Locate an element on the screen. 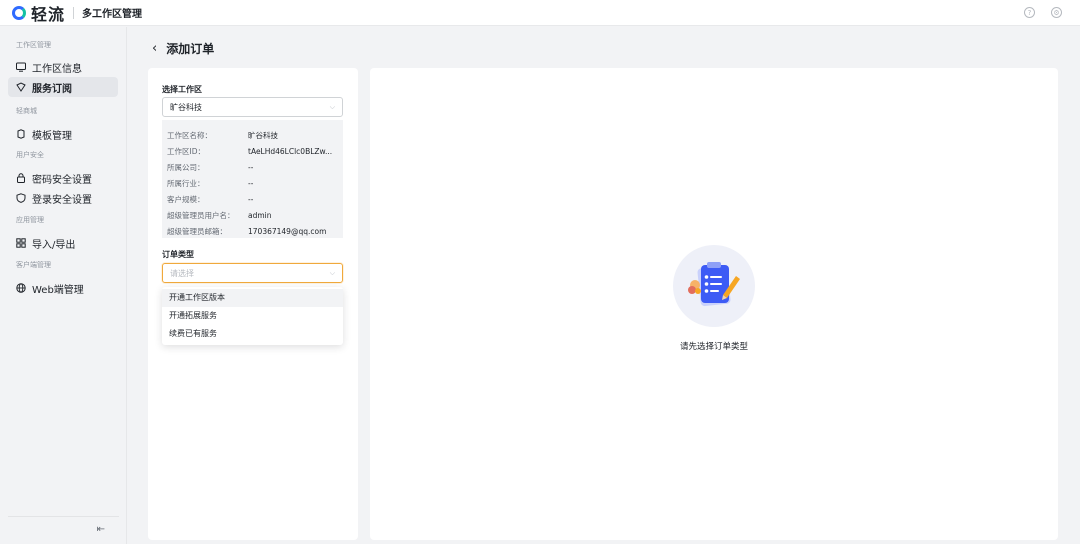 Image resolution: width=1080 pixels, height=544 pixels. sidebar-item-label: 工作区信息 is located at coordinates (57, 69).